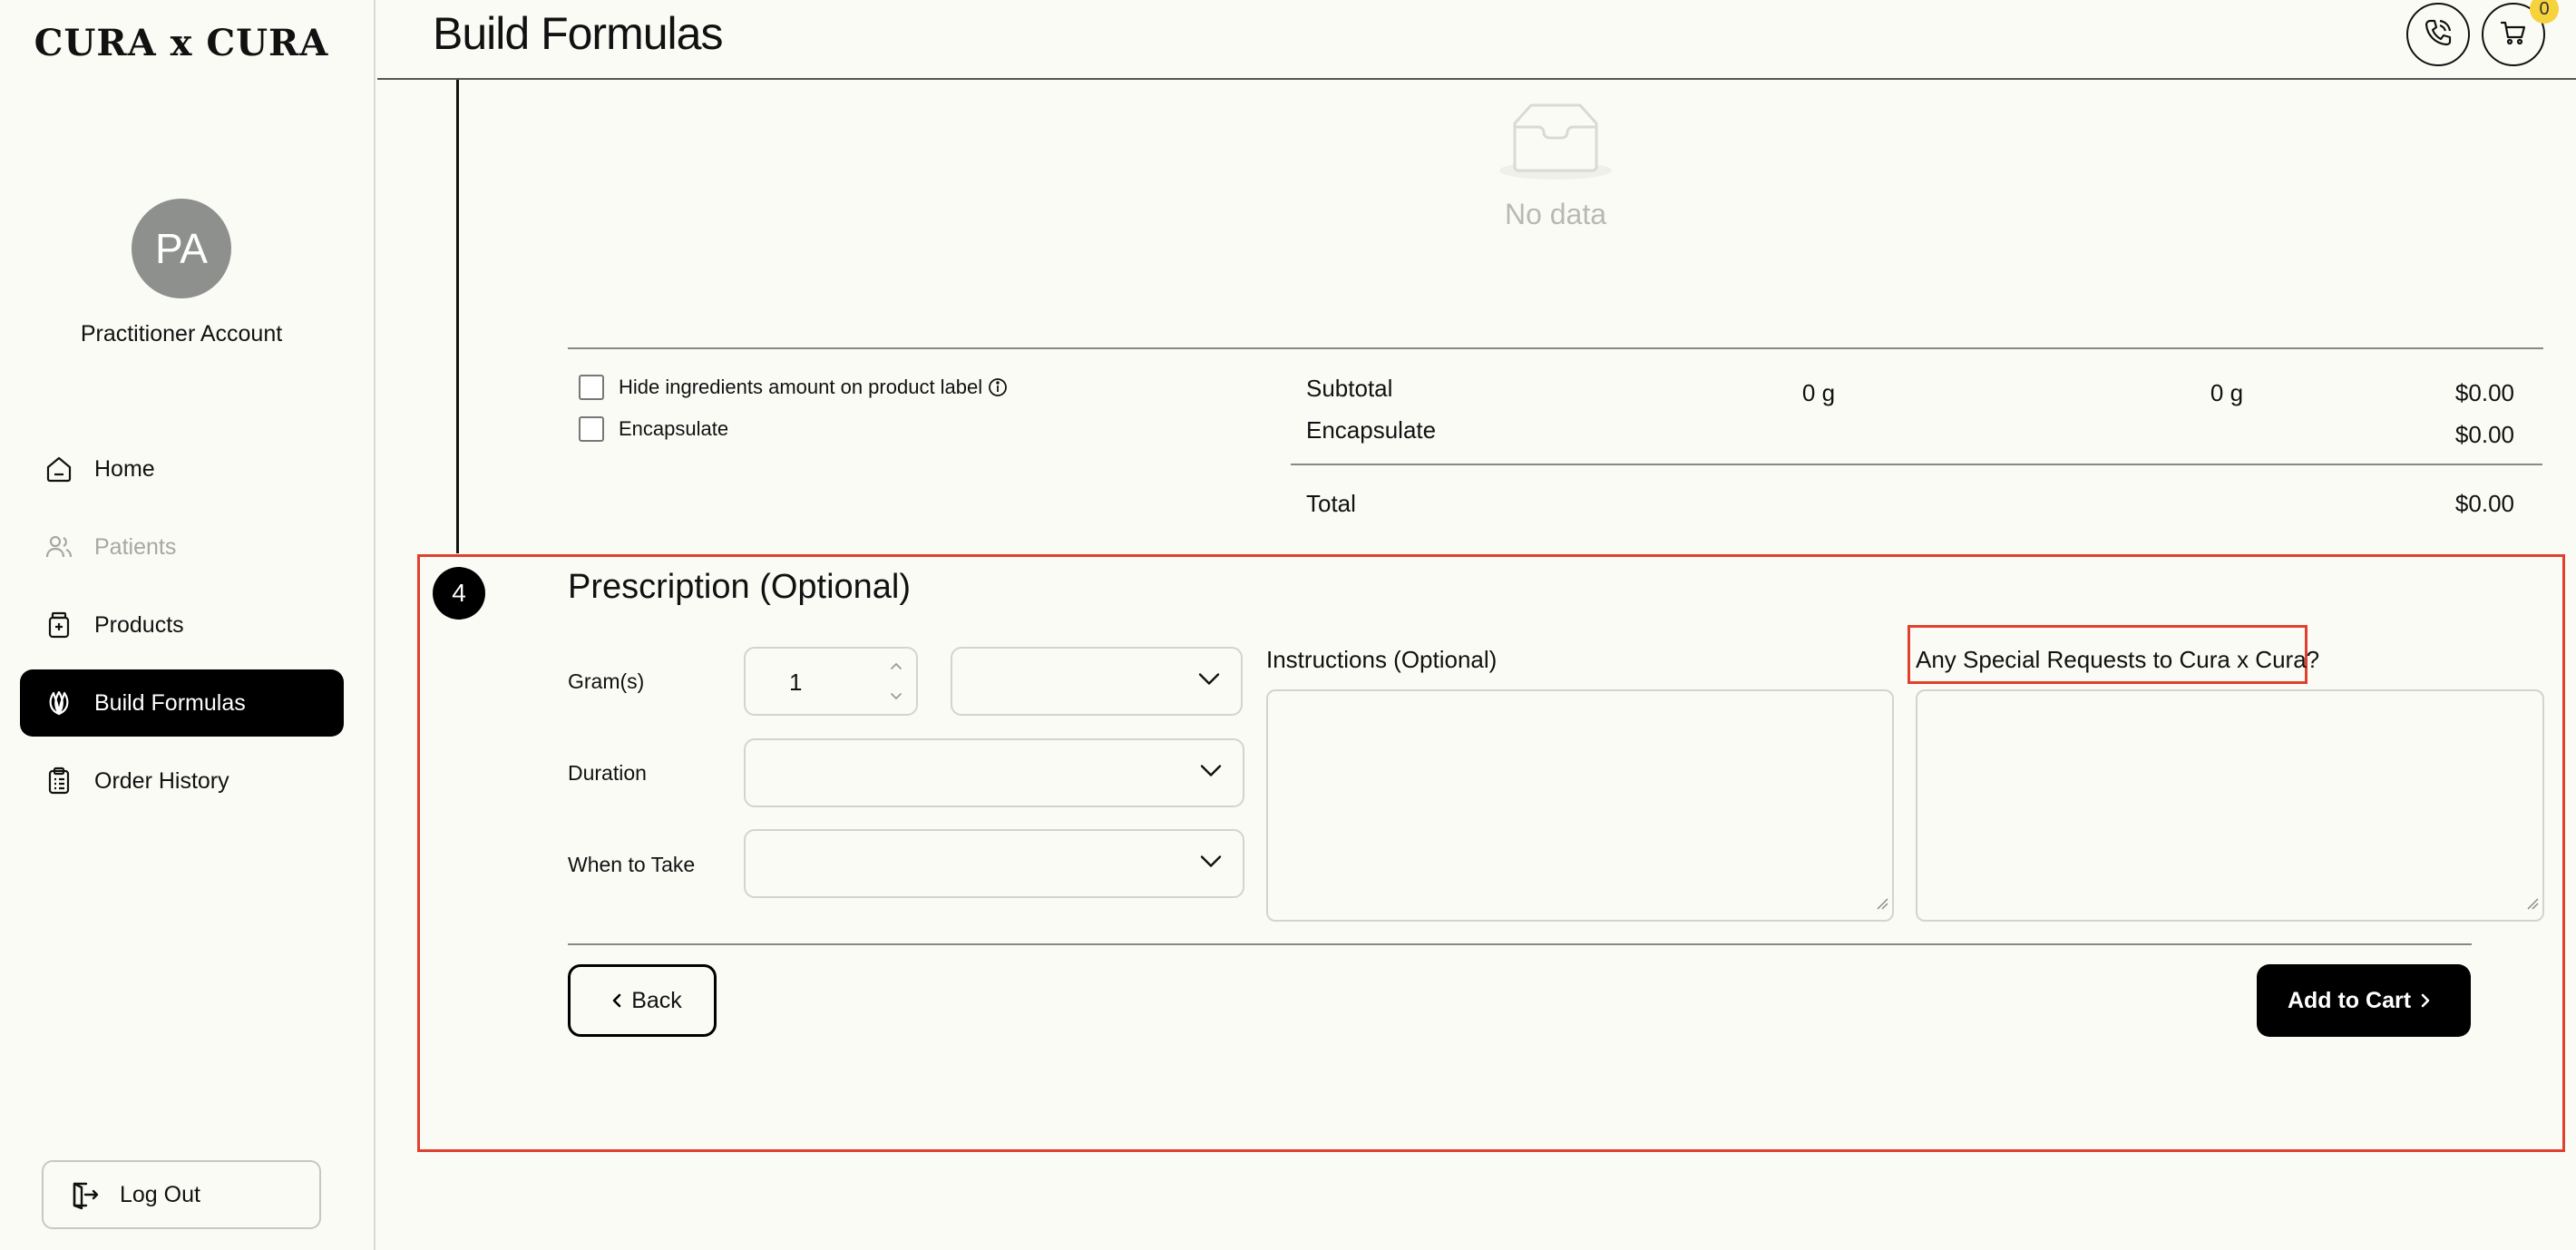  What do you see at coordinates (59, 625) in the screenshot?
I see `bottle-icon` at bounding box center [59, 625].